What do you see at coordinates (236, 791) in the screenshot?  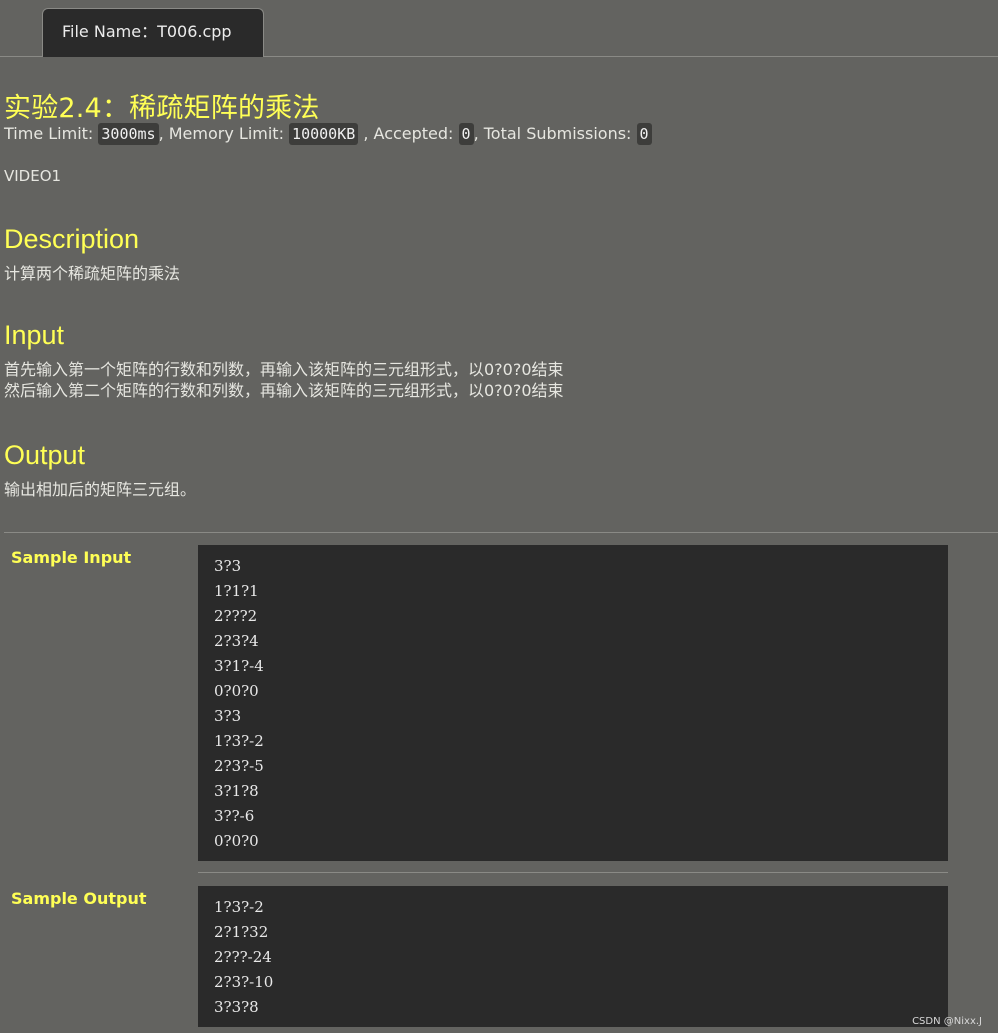 I see `code-line: 3?1?8` at bounding box center [236, 791].